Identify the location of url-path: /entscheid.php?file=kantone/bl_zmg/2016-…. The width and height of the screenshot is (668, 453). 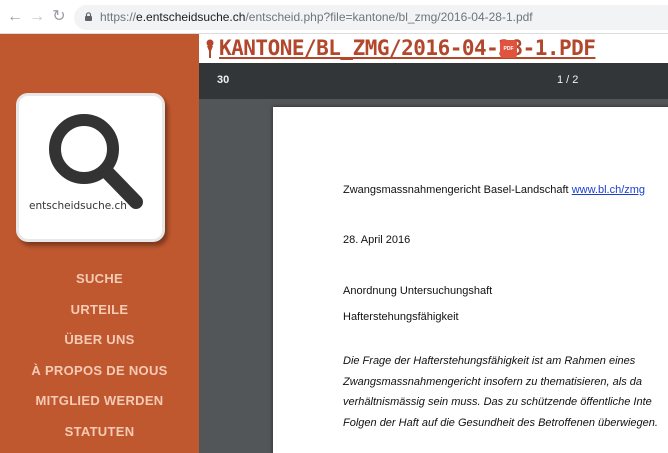
(389, 17).